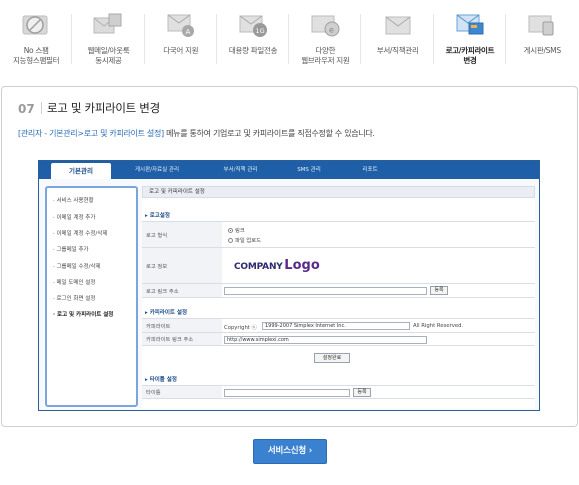 The height and width of the screenshot is (485, 579). I want to click on feature-label-line: 지능형스팸필터, so click(36, 60).